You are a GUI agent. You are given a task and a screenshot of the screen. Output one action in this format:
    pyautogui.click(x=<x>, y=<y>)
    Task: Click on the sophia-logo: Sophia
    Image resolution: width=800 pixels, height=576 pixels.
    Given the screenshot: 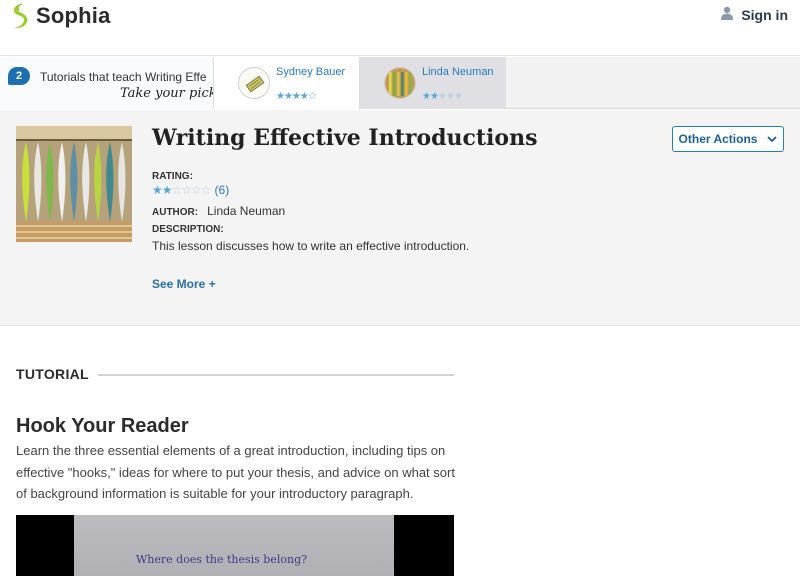 What is the action you would take?
    pyautogui.click(x=60, y=16)
    